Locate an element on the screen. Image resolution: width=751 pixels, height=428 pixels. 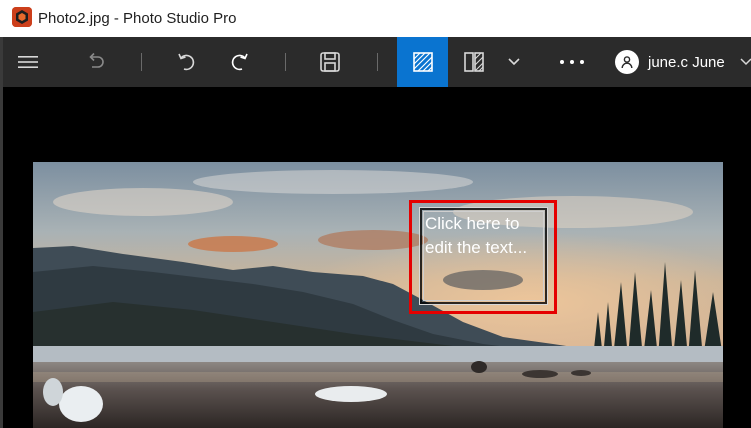
hamburger-icon is located at coordinates (28, 62).